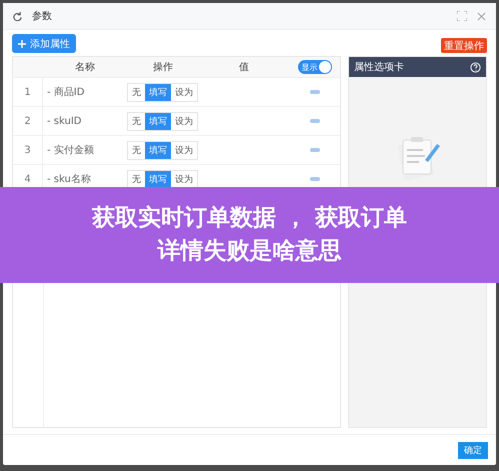 The height and width of the screenshot is (471, 499). I want to click on row-number: 2, so click(28, 121).